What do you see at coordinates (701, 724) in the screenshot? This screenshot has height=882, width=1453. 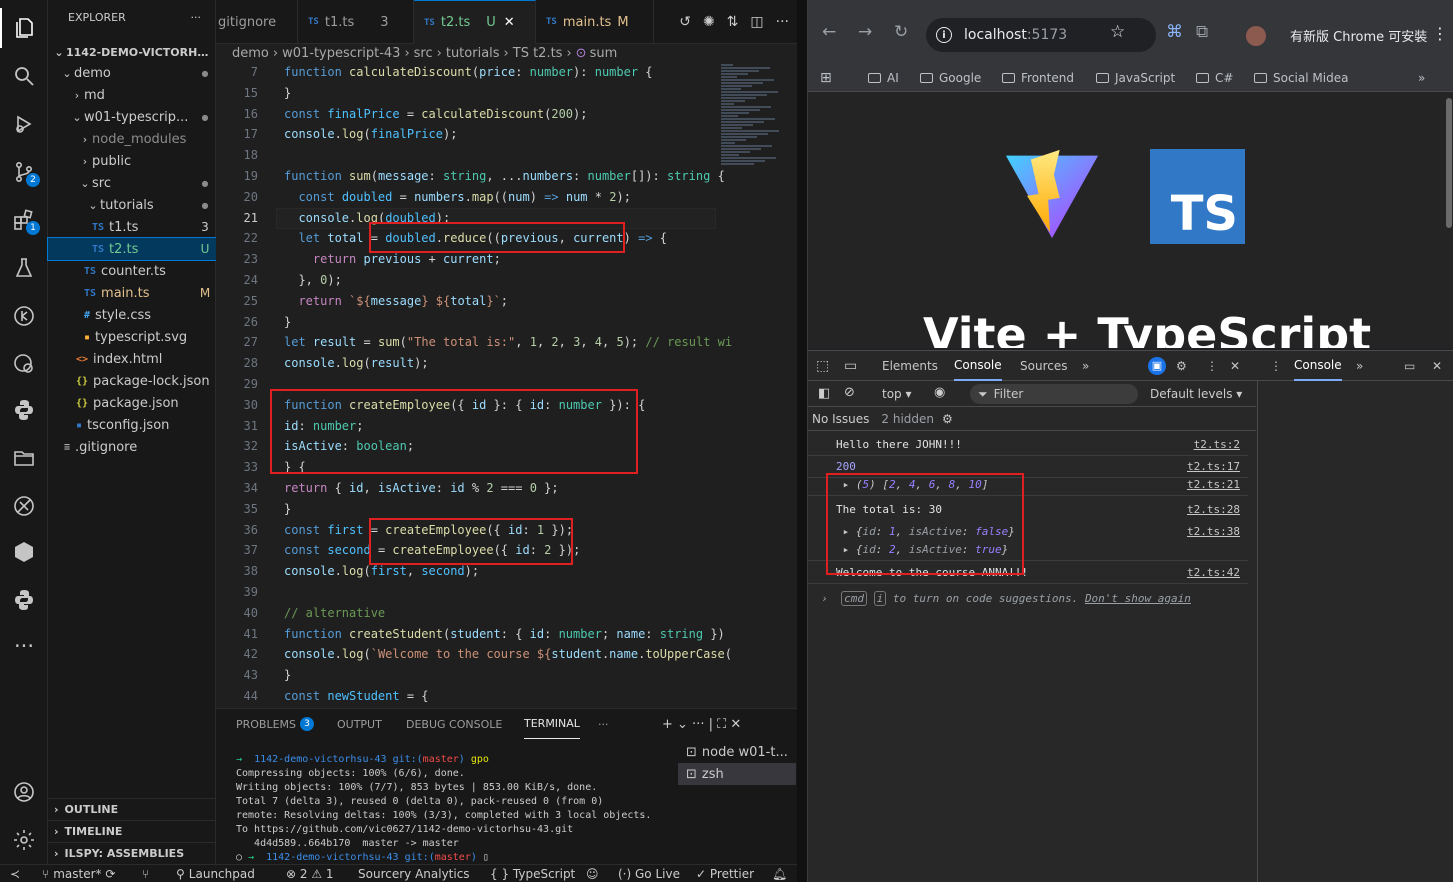 I see `panel-actions: + ⌄ ··· | ⛶ ✕` at bounding box center [701, 724].